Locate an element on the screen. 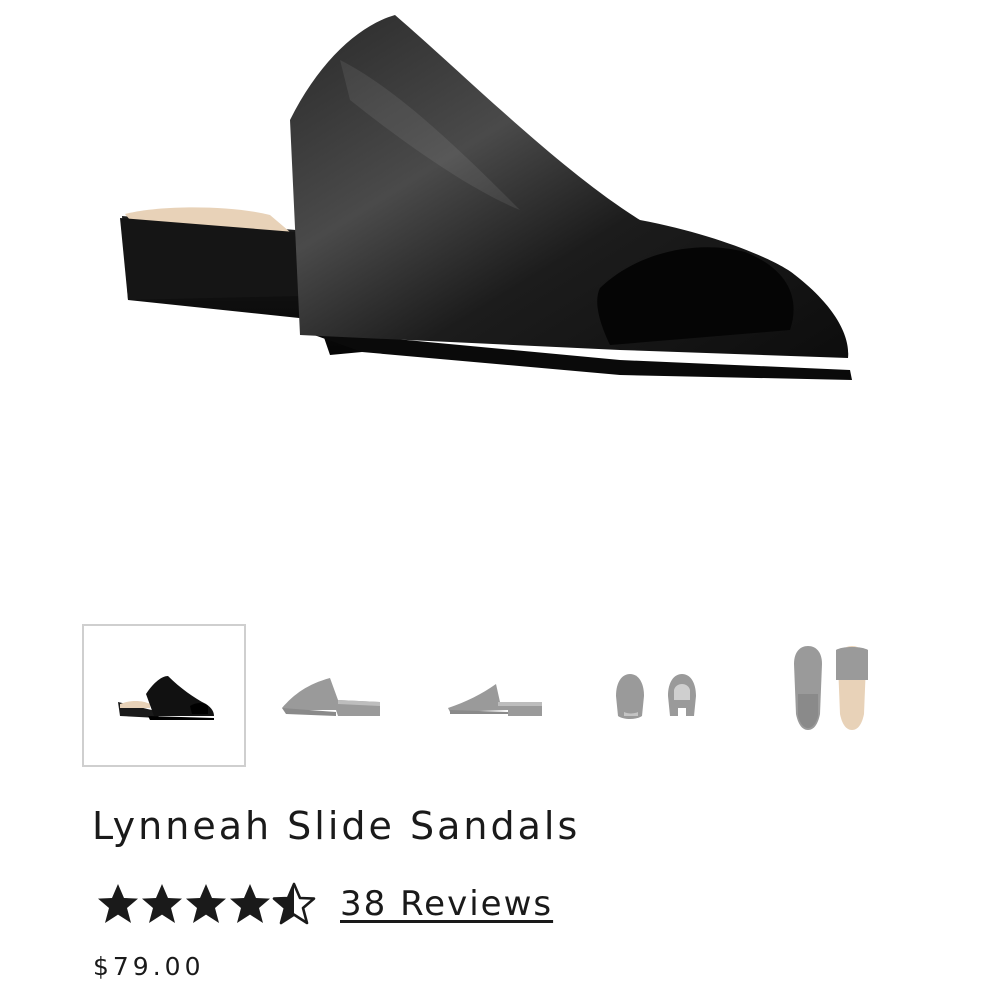 The image size is (1000, 1000). star-half-icon is located at coordinates (294, 903).